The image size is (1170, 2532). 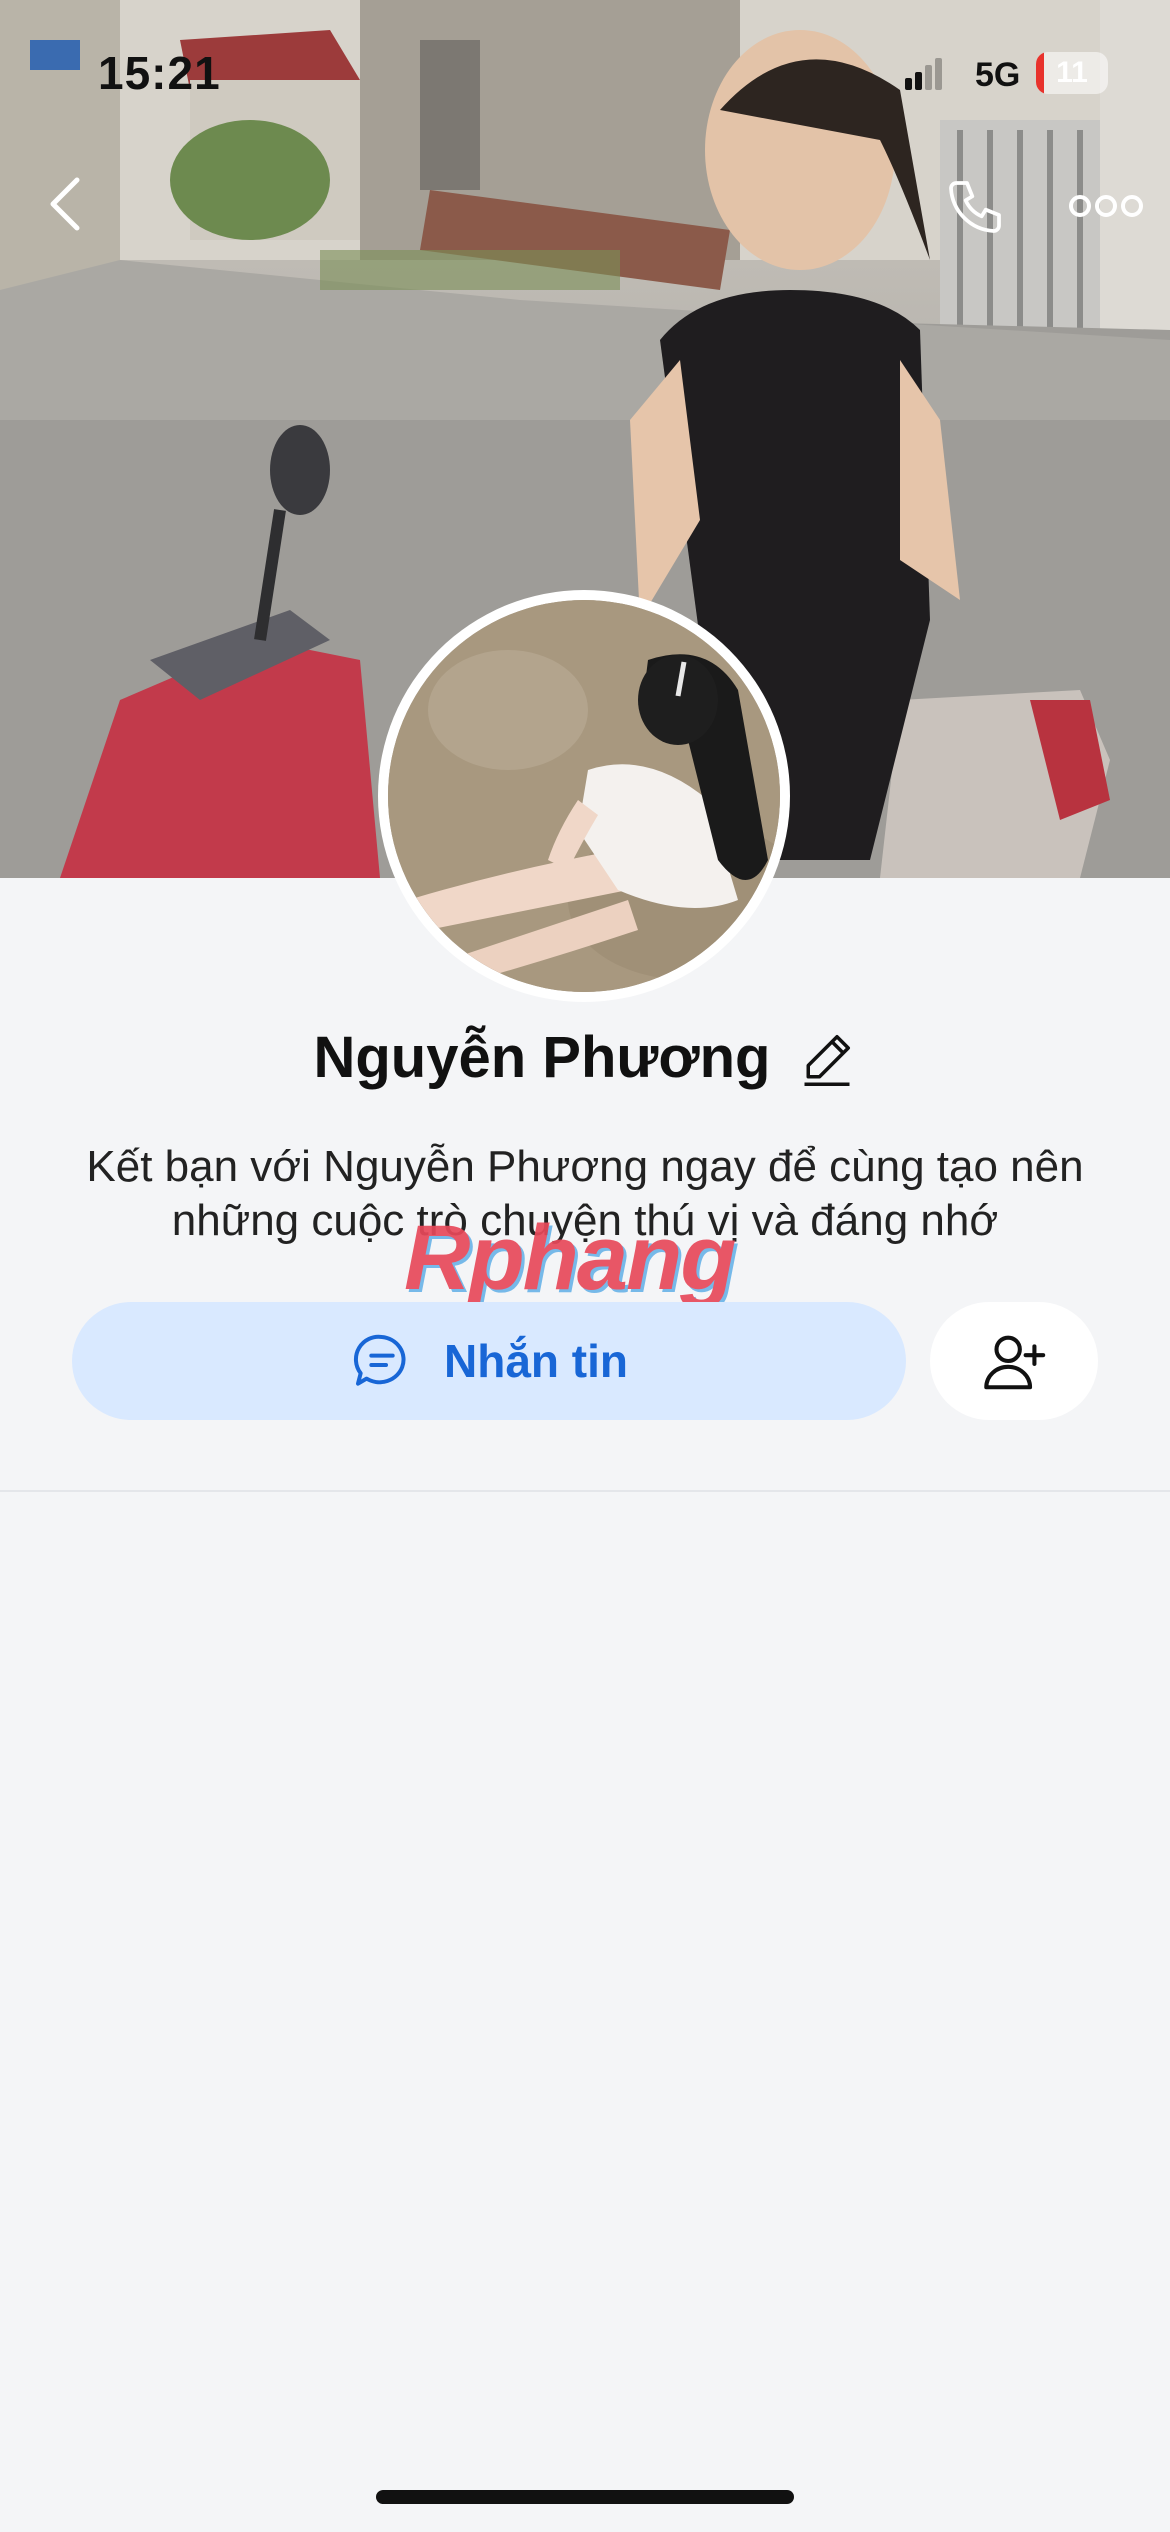 I want to click on phone-icon, so click(x=975, y=207).